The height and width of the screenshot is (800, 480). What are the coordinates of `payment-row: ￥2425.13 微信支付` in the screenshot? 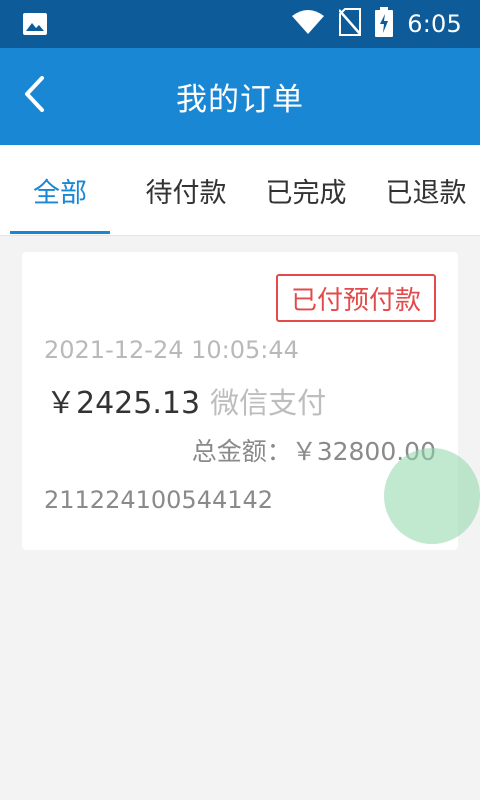 It's located at (186, 400).